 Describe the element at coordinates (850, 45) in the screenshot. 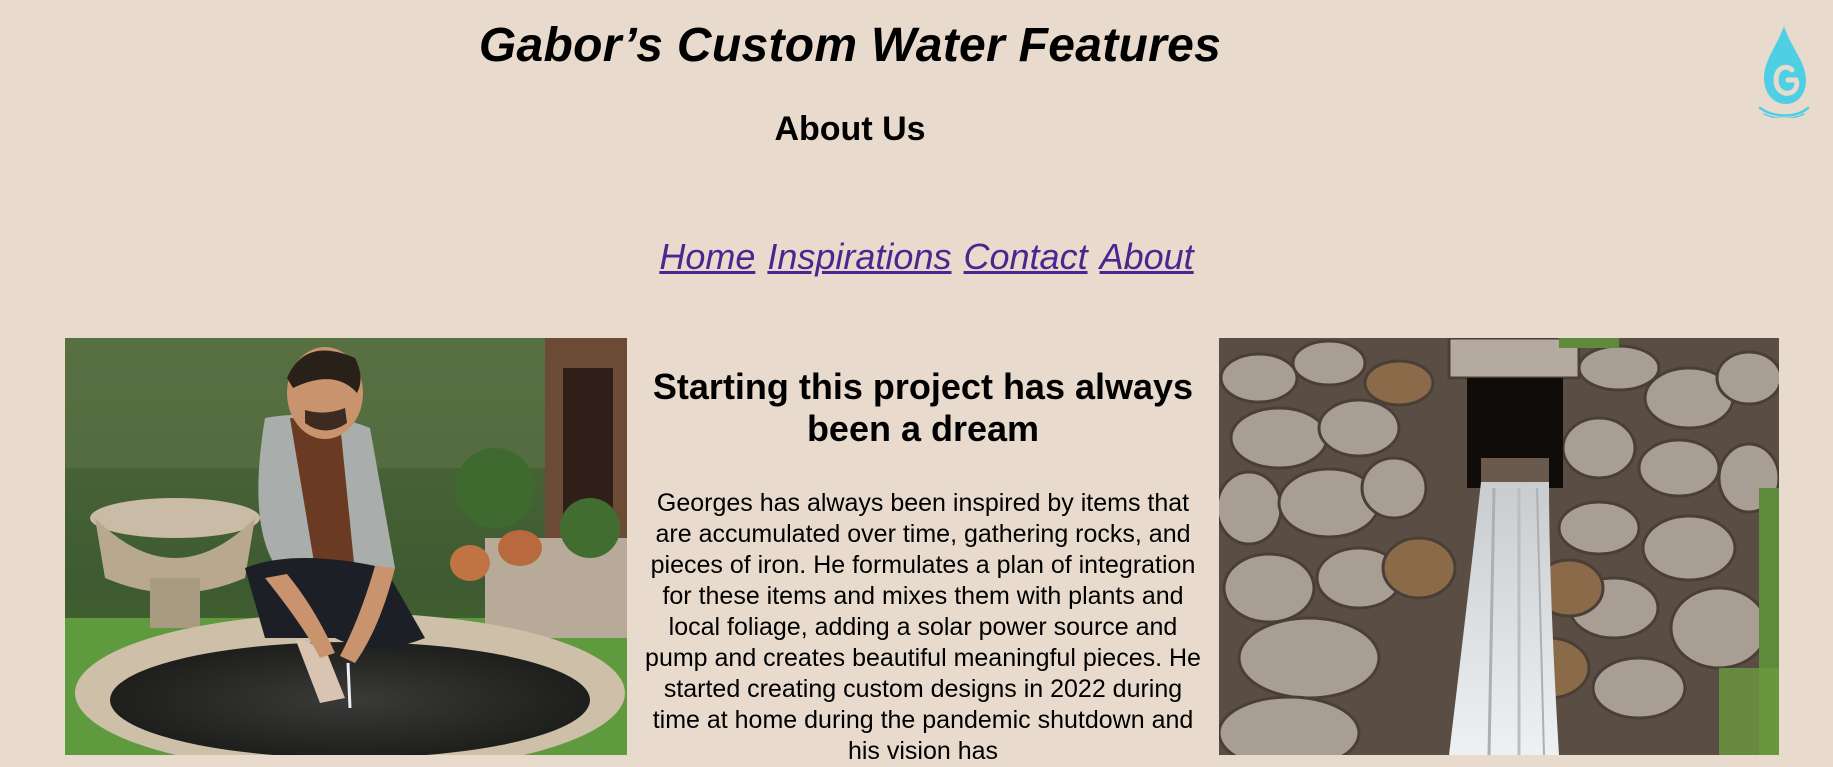

I see `site-title: Gabor’s Custom Water Features` at that location.